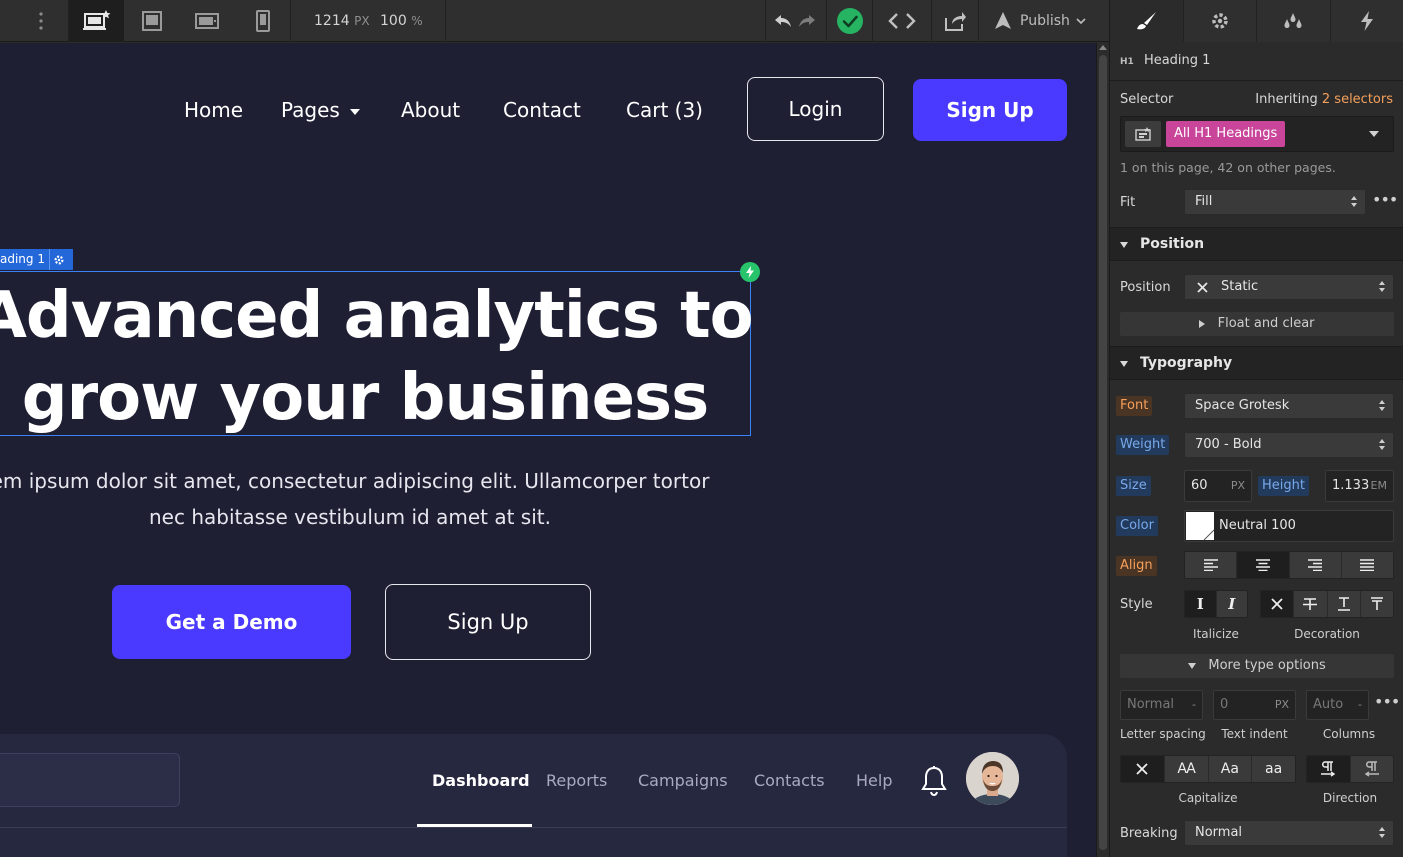 This screenshot has height=857, width=1403. What do you see at coordinates (1218, 486) in the screenshot?
I see `size-input: 60 PX` at bounding box center [1218, 486].